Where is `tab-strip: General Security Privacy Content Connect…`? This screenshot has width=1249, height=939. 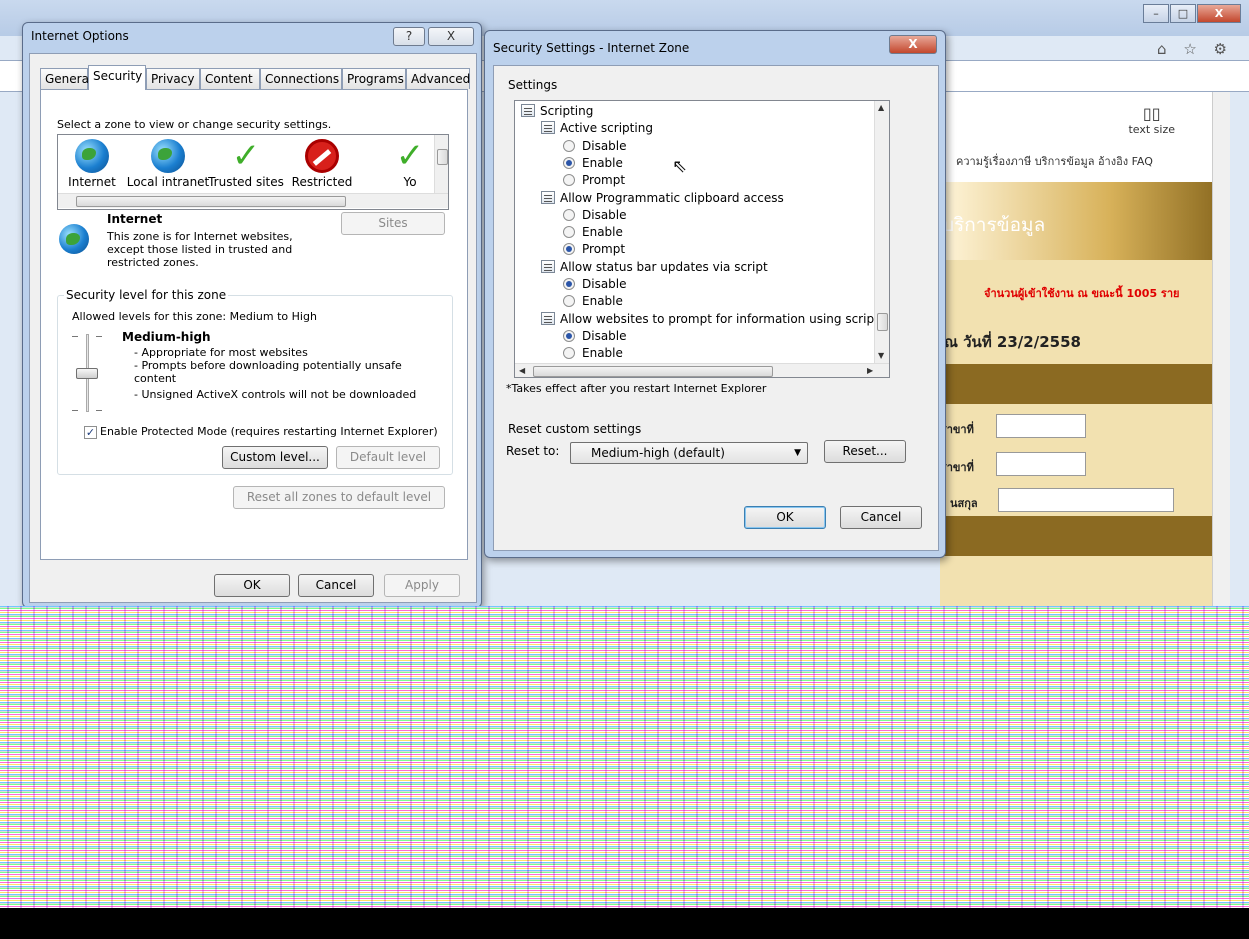 tab-strip: General Security Privacy Content Connect… is located at coordinates (255, 77).